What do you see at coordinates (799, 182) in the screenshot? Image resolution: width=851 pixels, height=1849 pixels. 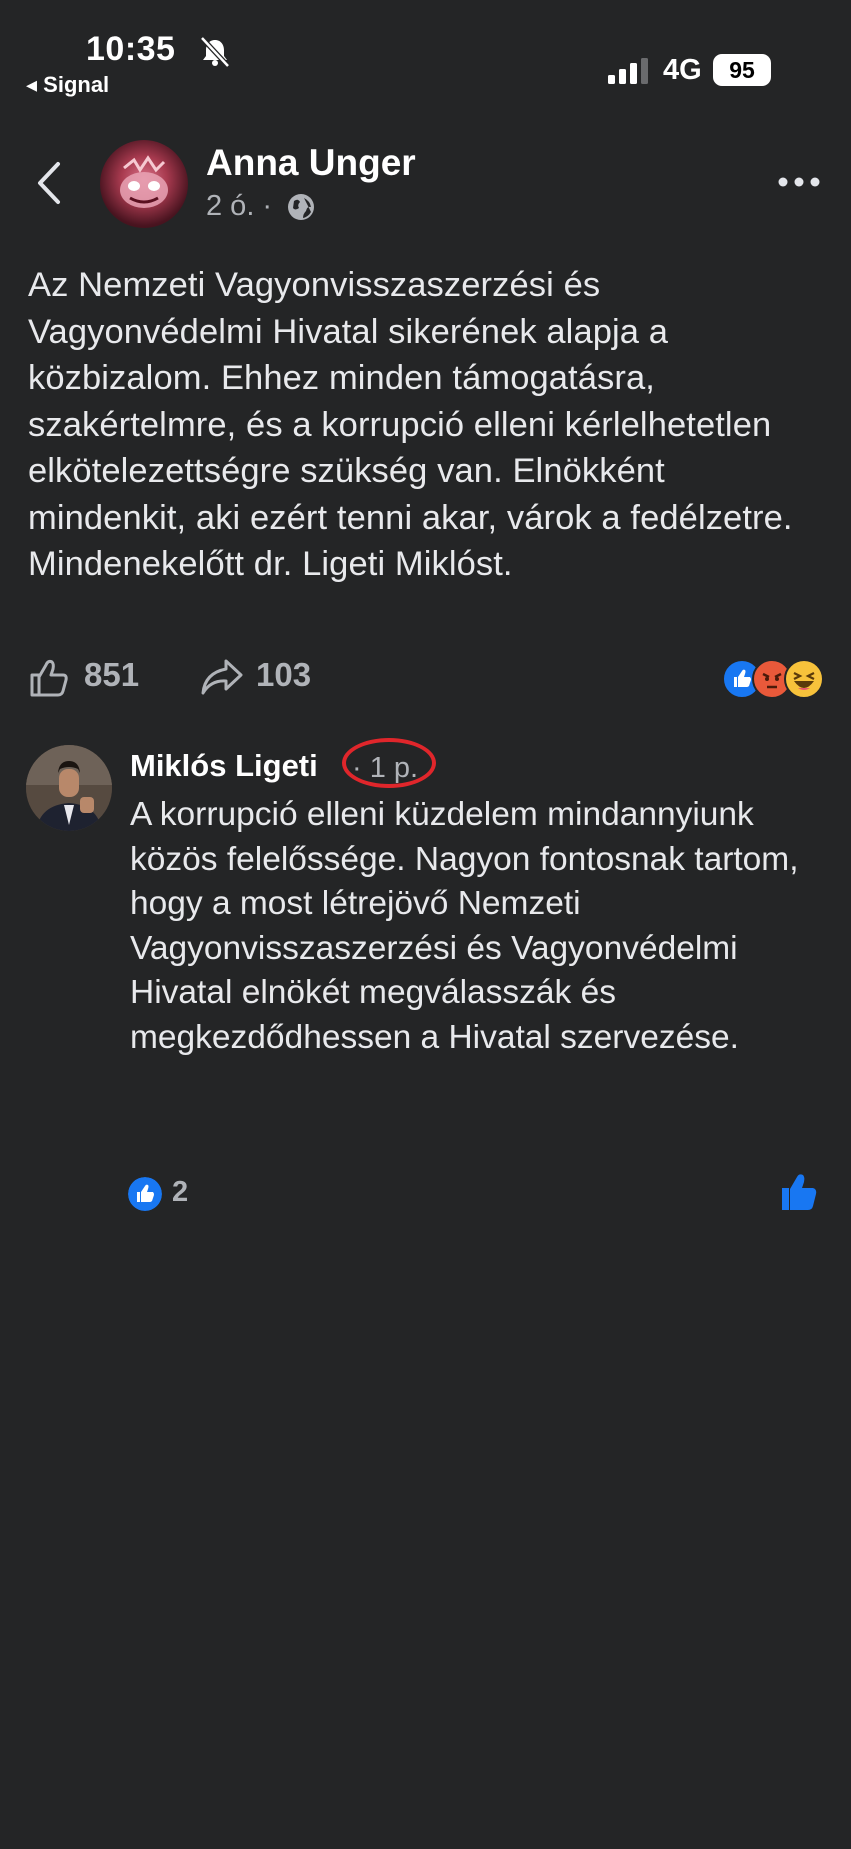 I see `more-options-icon` at bounding box center [799, 182].